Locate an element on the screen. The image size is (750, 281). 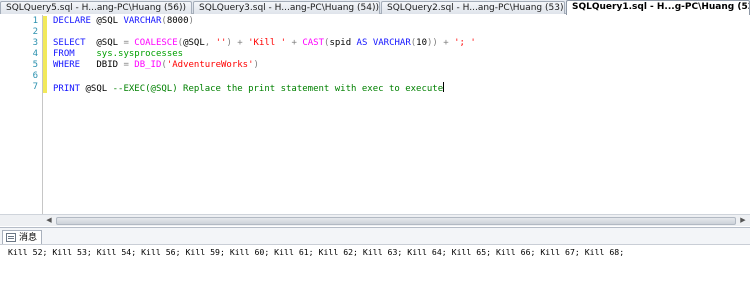
line-number: 6 is located at coordinates (35, 76).